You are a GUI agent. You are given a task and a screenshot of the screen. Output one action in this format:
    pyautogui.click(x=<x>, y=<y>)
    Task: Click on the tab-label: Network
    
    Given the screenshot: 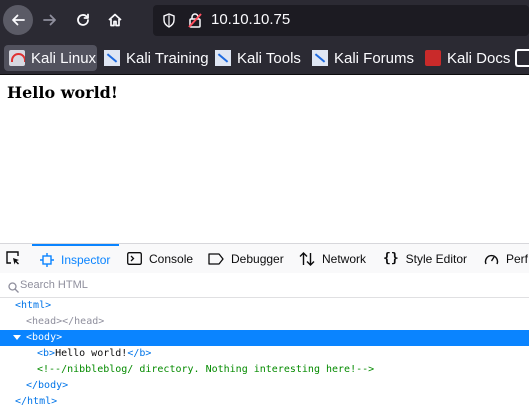 What is the action you would take?
    pyautogui.click(x=344, y=258)
    